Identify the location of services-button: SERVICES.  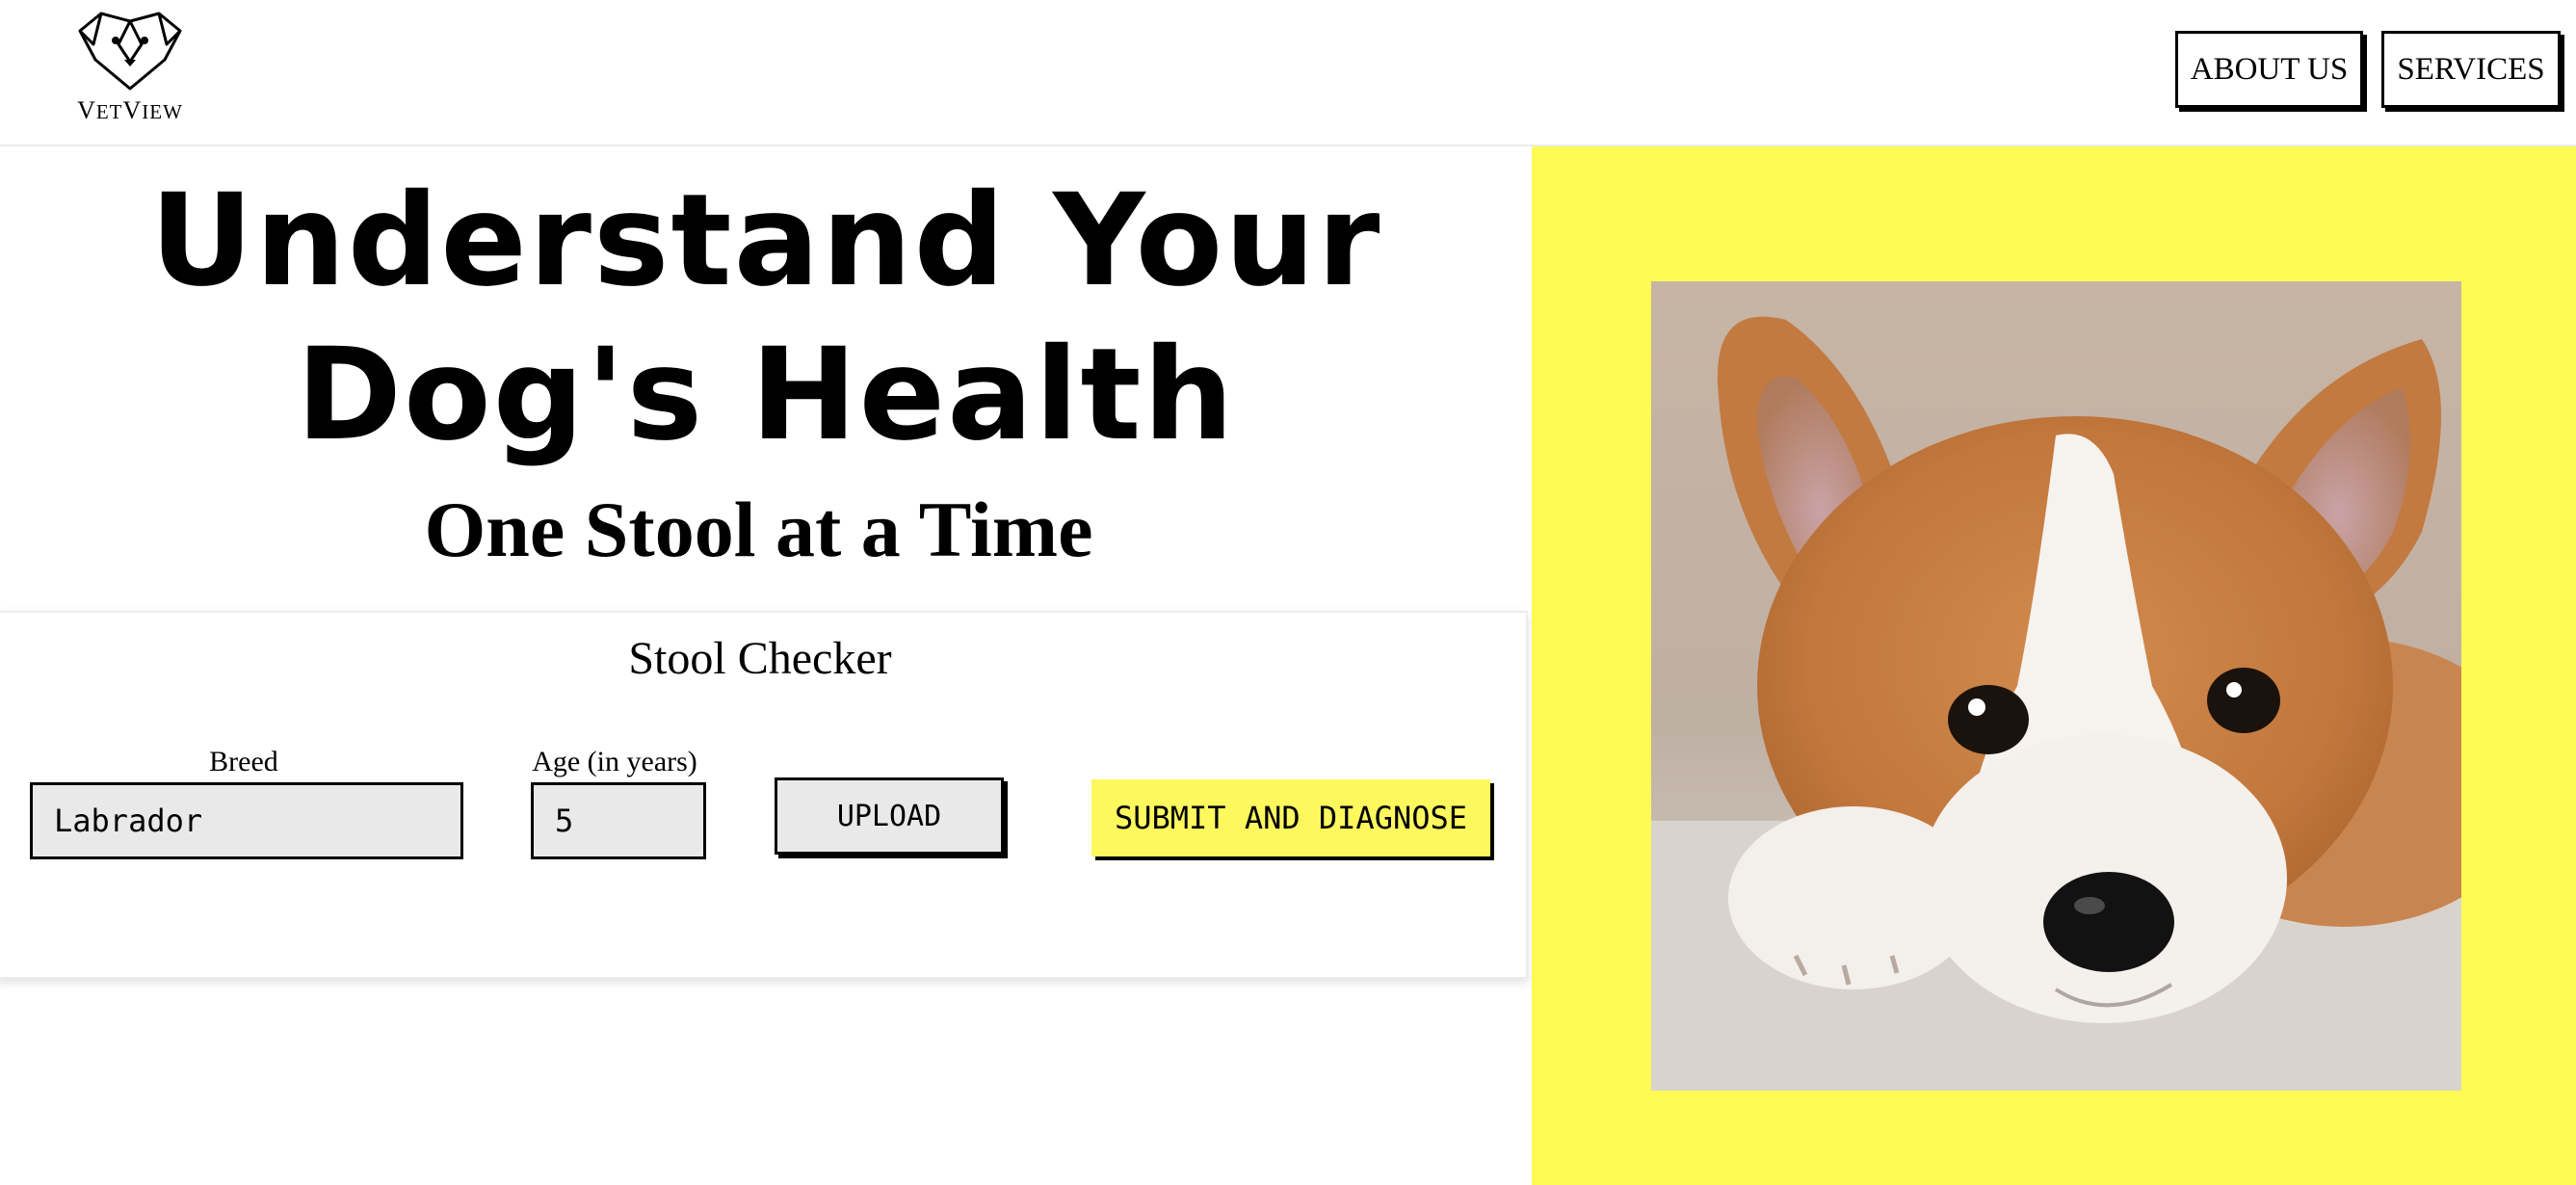
(2471, 69).